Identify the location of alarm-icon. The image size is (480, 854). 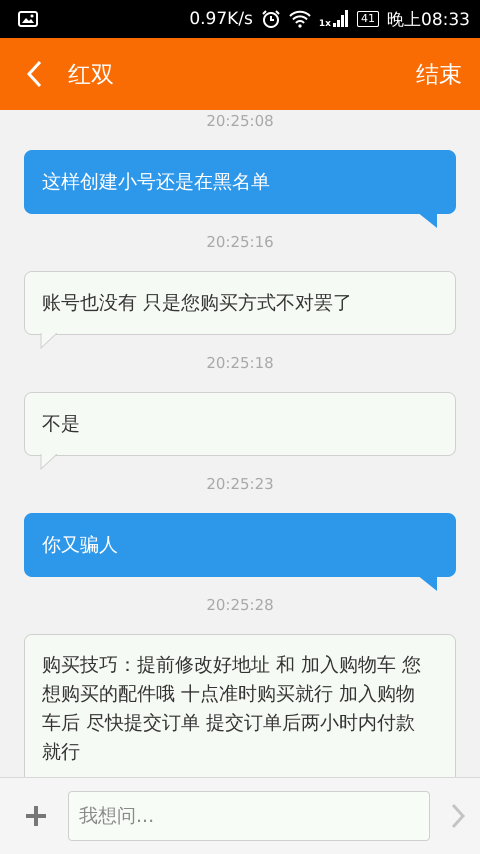
(270, 19).